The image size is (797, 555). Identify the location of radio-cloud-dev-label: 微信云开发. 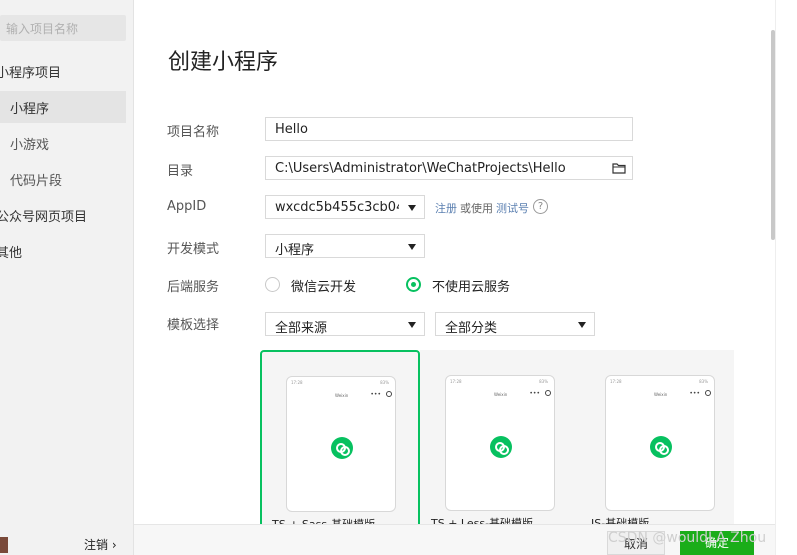
(323, 285).